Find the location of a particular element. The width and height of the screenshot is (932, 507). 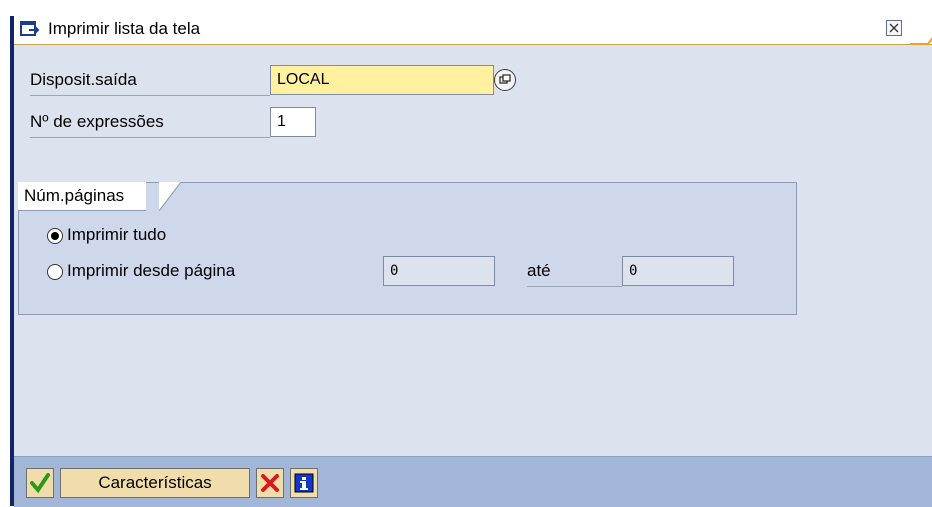

from-page-input: 0 is located at coordinates (439, 271).